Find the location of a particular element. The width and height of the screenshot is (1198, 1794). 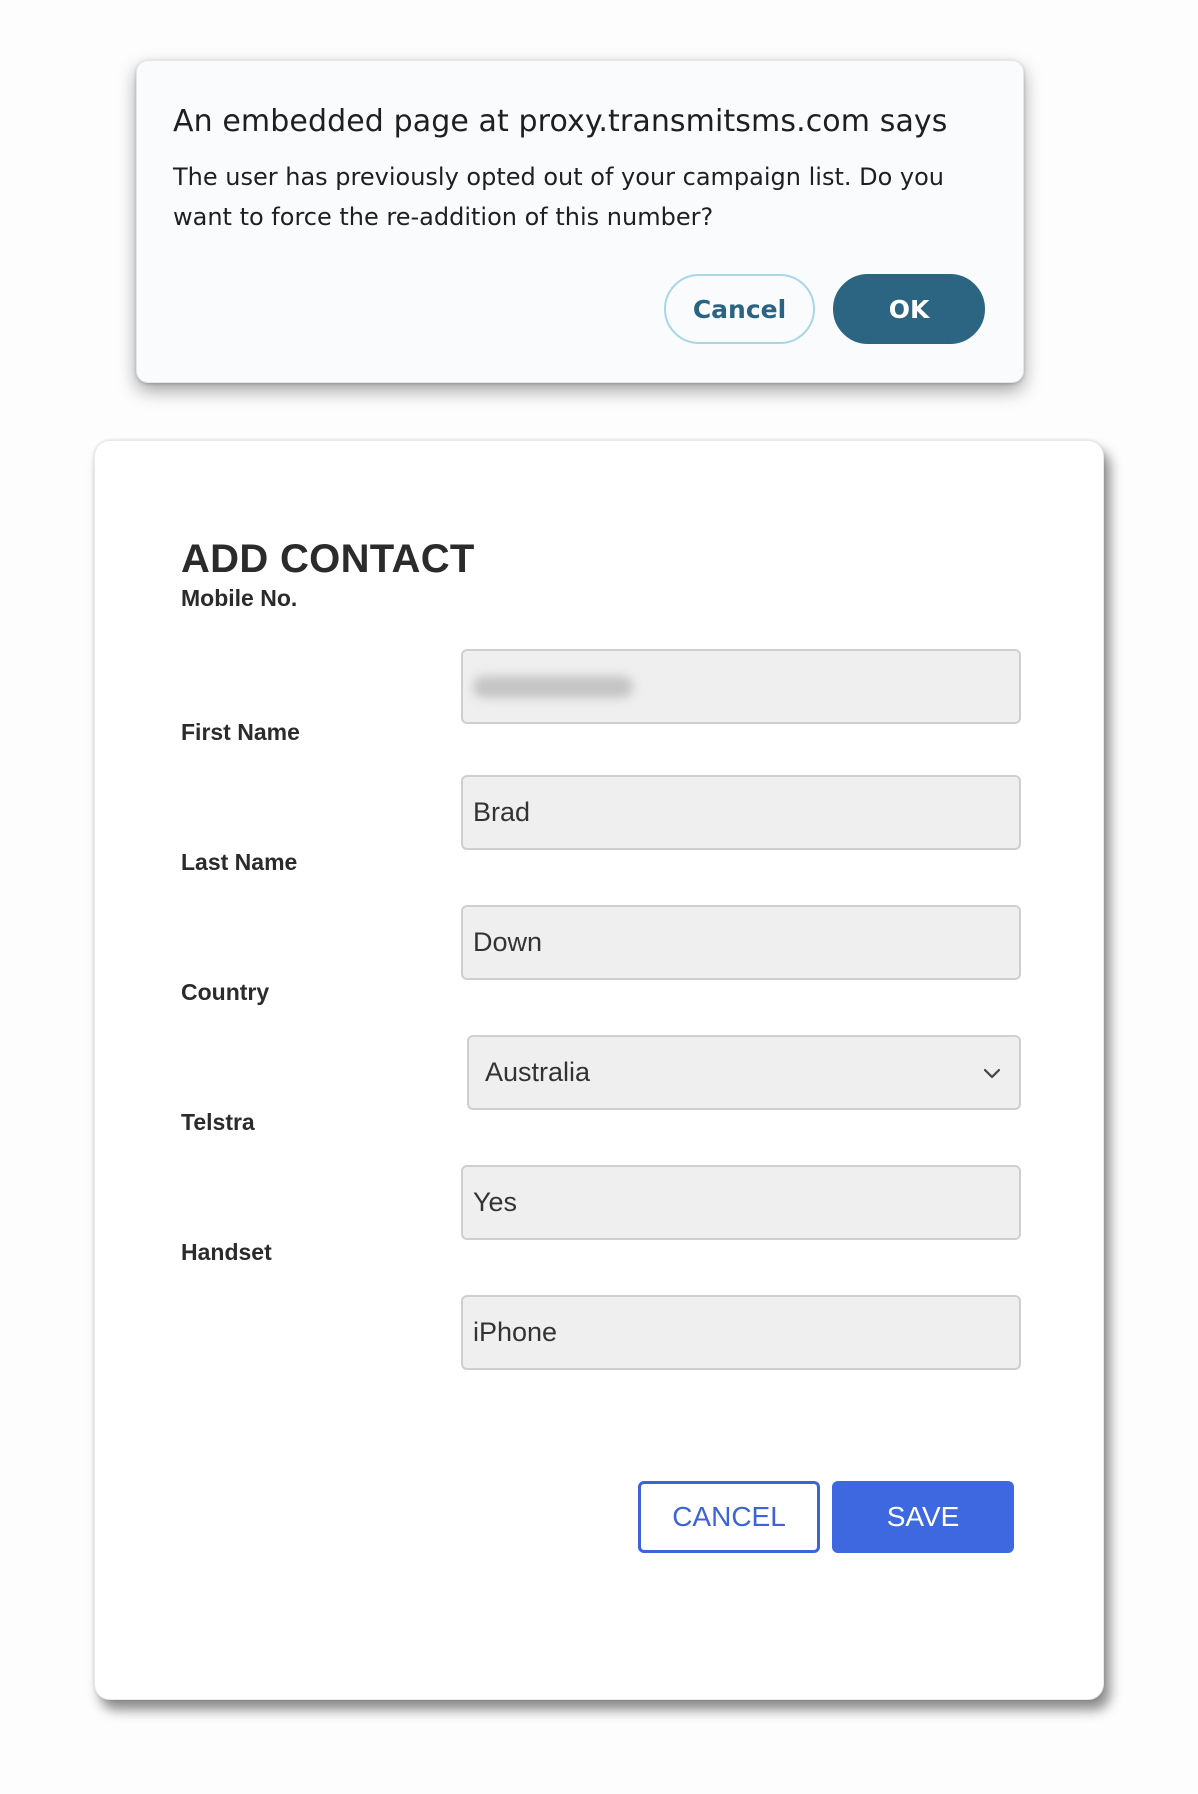

country-value: Australia is located at coordinates (538, 1072).